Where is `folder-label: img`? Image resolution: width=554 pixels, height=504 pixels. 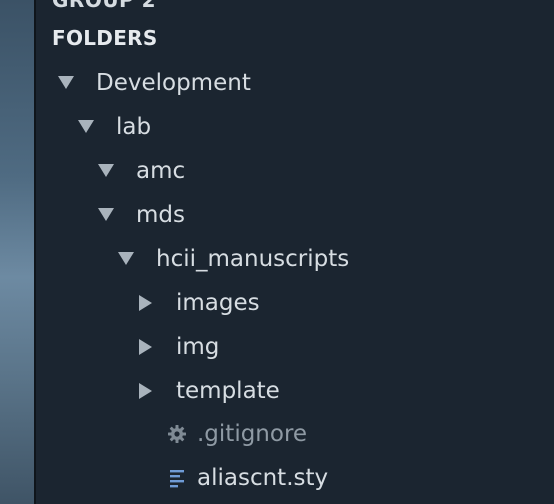 folder-label: img is located at coordinates (198, 347).